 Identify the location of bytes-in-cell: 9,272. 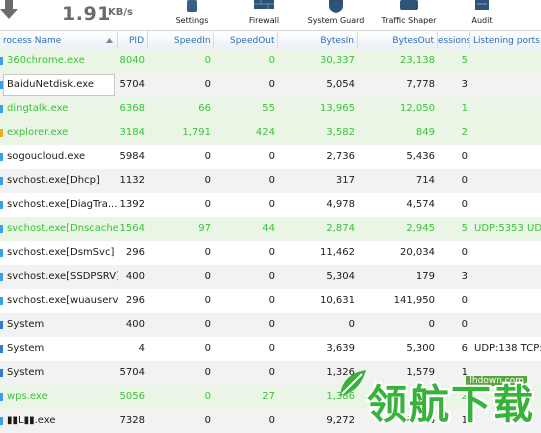
(340, 420).